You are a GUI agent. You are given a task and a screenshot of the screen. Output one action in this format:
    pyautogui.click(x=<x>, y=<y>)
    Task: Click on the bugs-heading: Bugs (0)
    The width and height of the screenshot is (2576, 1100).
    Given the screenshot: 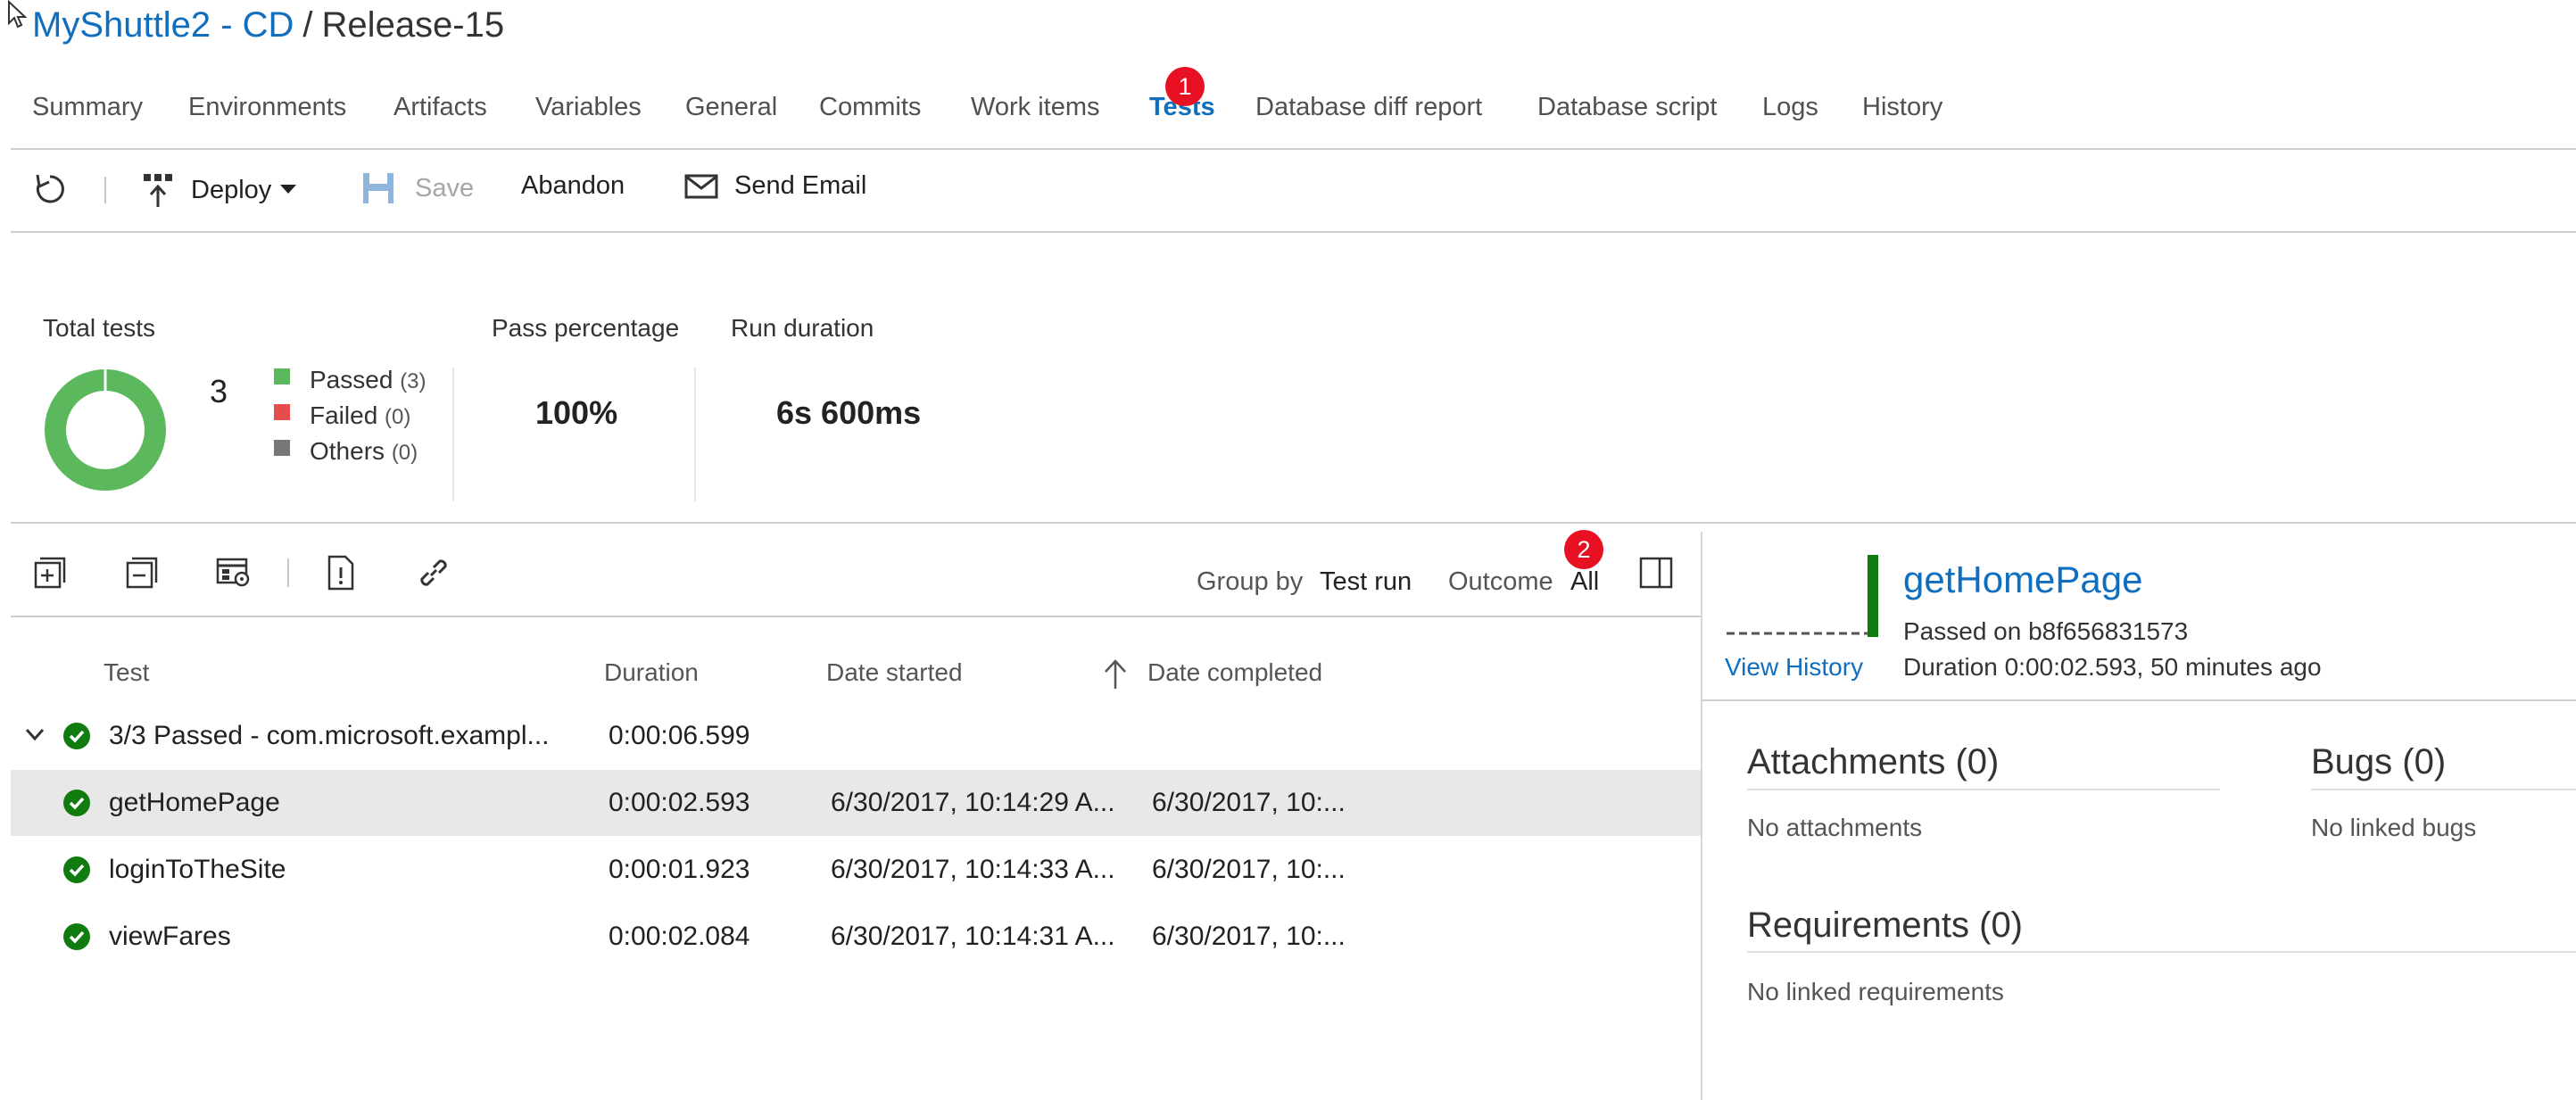 What is the action you would take?
    pyautogui.click(x=2378, y=762)
    